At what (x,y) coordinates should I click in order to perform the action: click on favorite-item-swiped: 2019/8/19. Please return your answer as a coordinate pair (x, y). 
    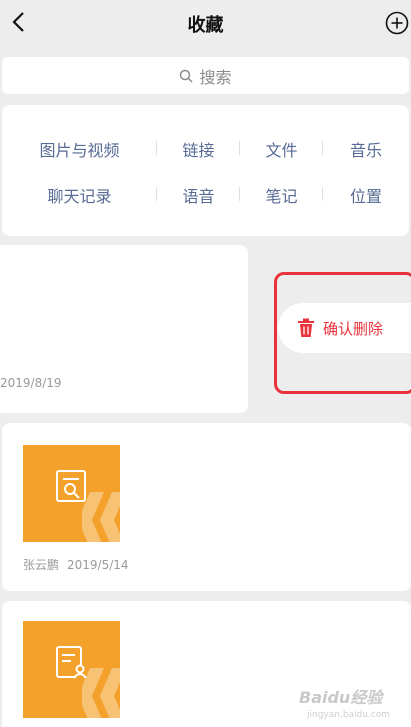
    Looking at the image, I should click on (124, 329).